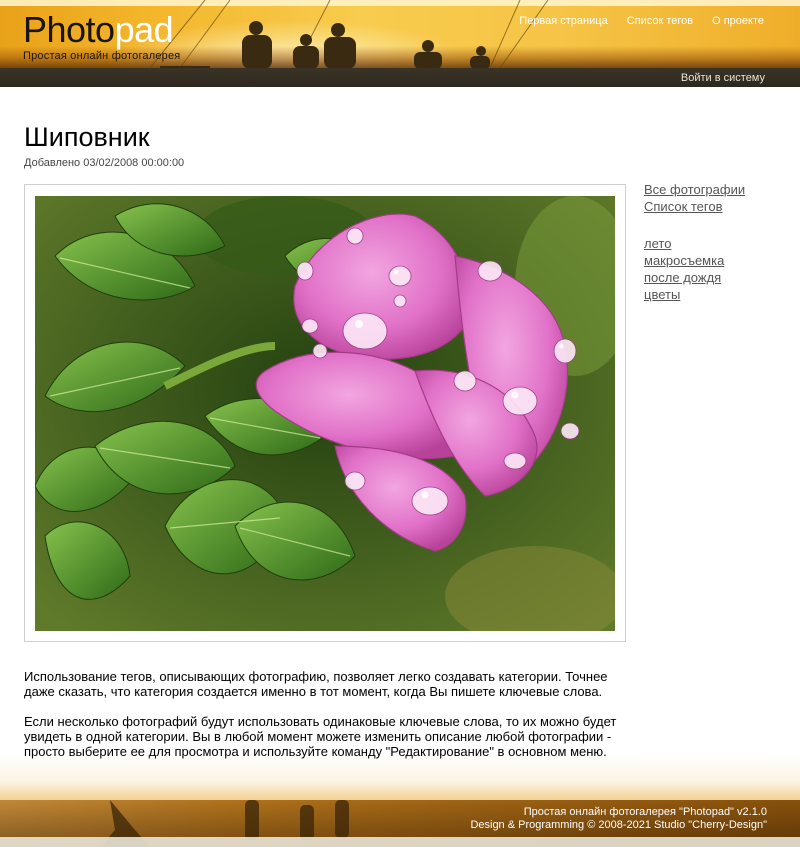  Describe the element at coordinates (144, 29) in the screenshot. I see `logo-part-2: pad` at that location.